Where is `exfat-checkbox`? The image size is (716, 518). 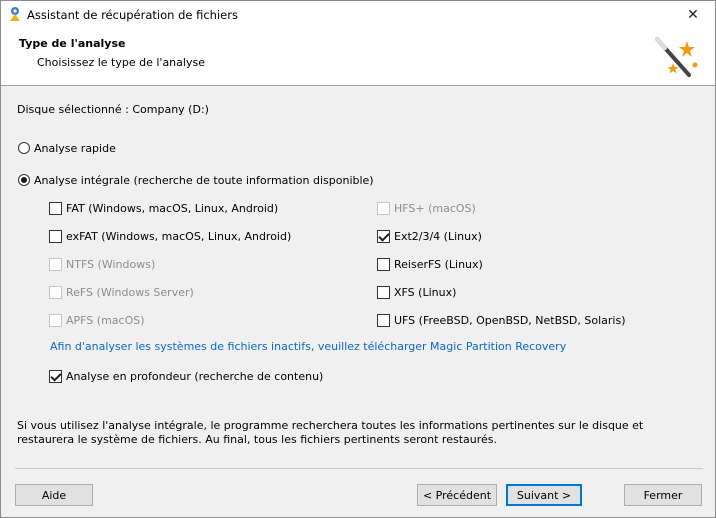 exfat-checkbox is located at coordinates (55, 236).